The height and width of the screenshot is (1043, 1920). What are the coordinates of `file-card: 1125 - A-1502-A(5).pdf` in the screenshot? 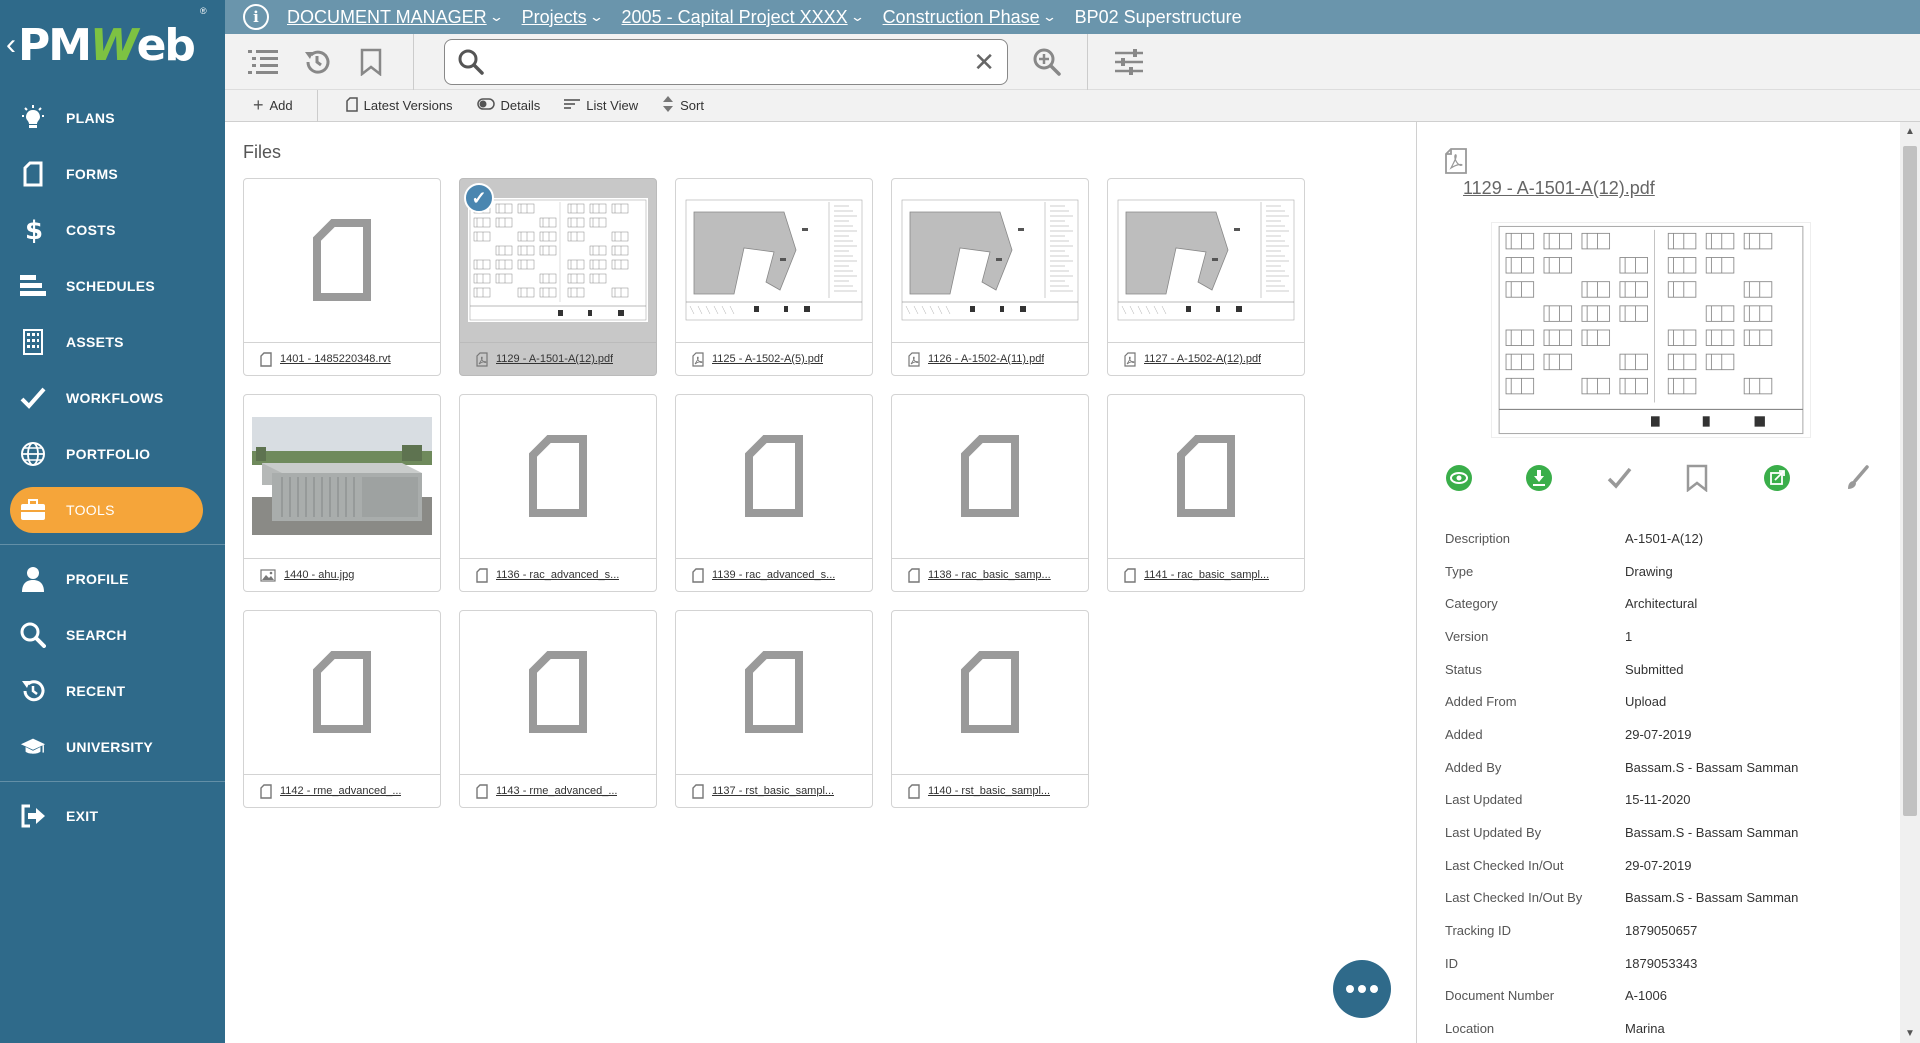 It's located at (774, 277).